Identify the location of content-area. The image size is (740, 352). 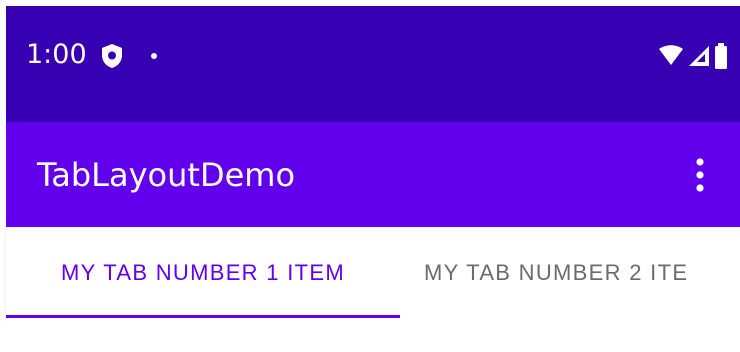
(373, 335).